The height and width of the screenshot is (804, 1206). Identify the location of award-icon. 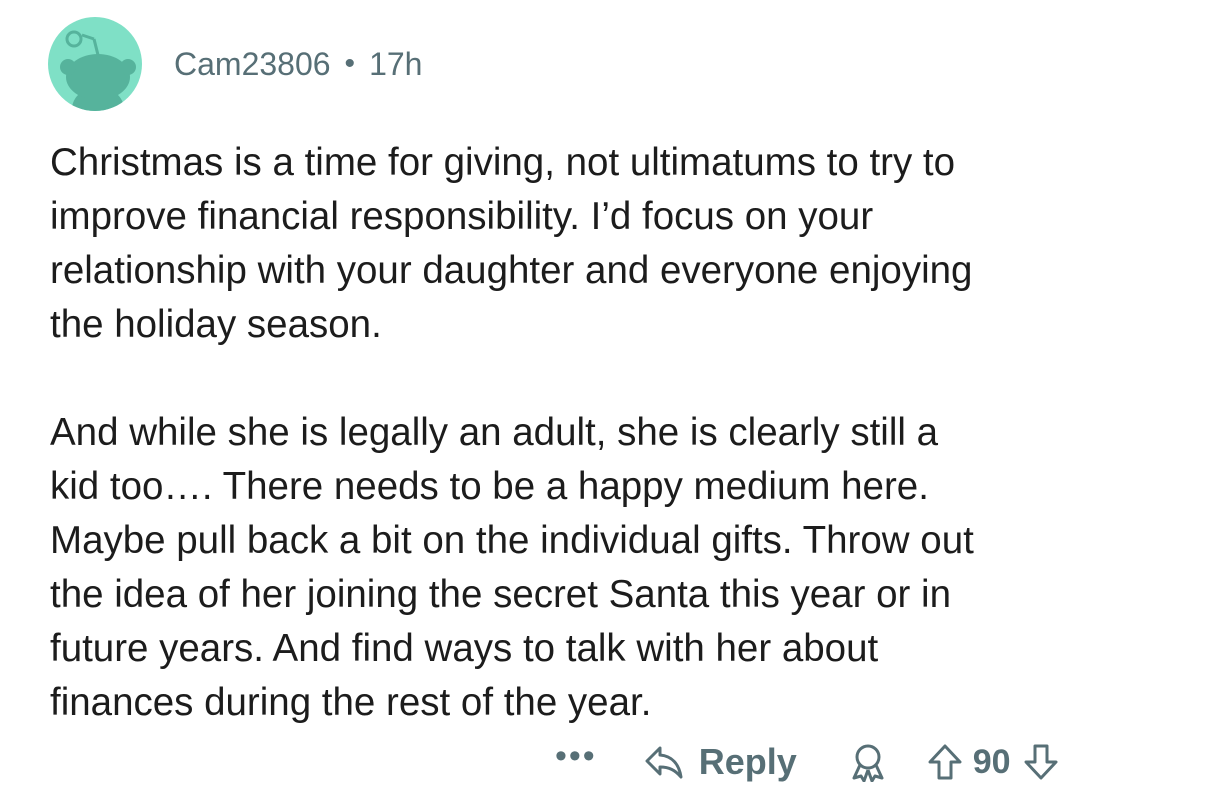
(868, 763).